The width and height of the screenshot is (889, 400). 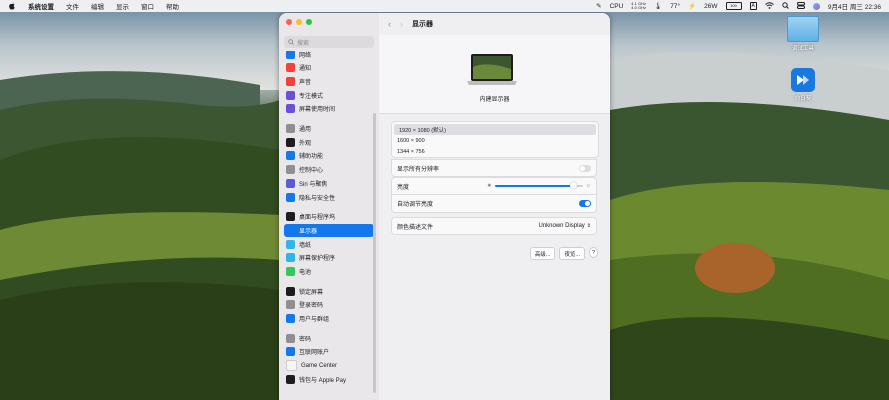 I want to click on menu-edit: 编辑, so click(x=97, y=6).